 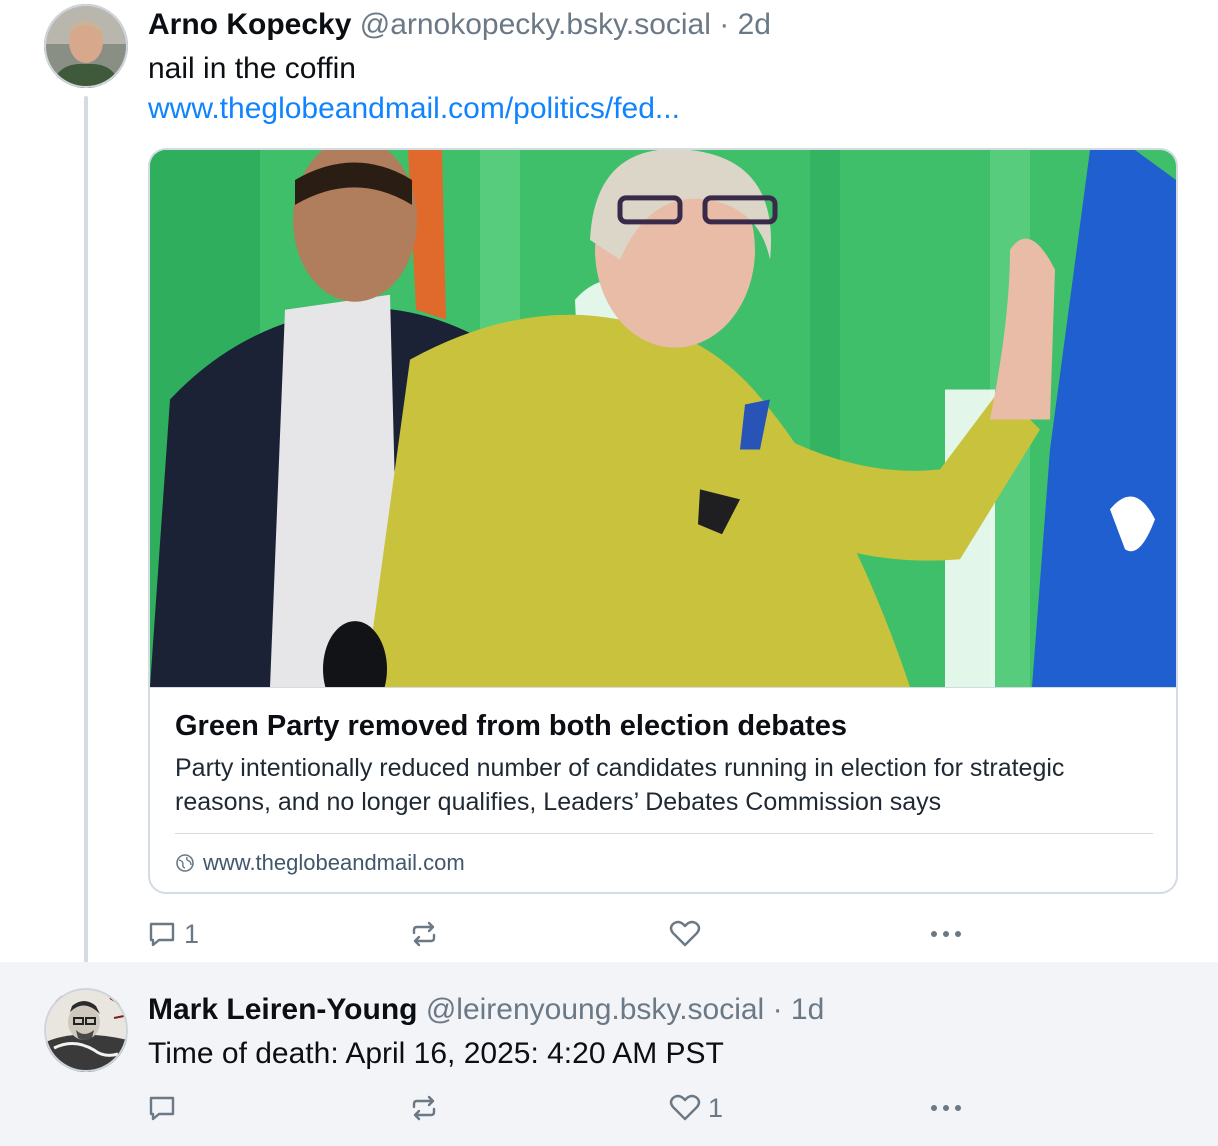 I want to click on author-name: Arno Kopecky, so click(x=249, y=24).